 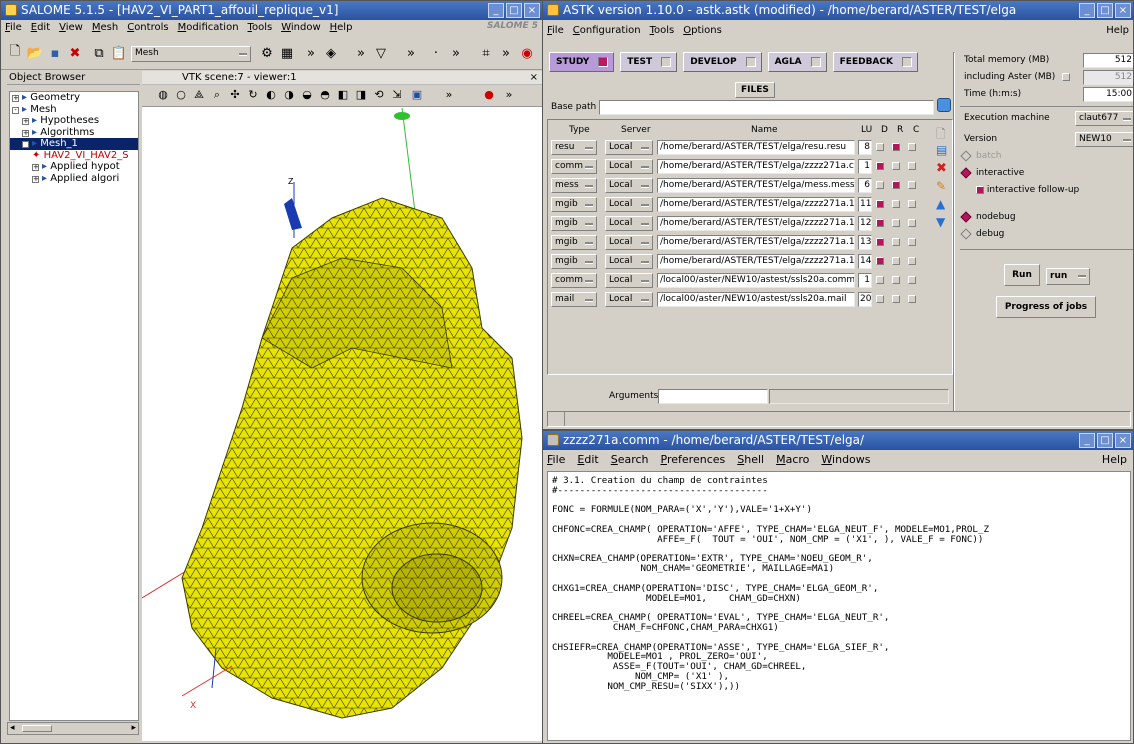 I want to click on scaling-icon: ⇲, so click(x=397, y=95).